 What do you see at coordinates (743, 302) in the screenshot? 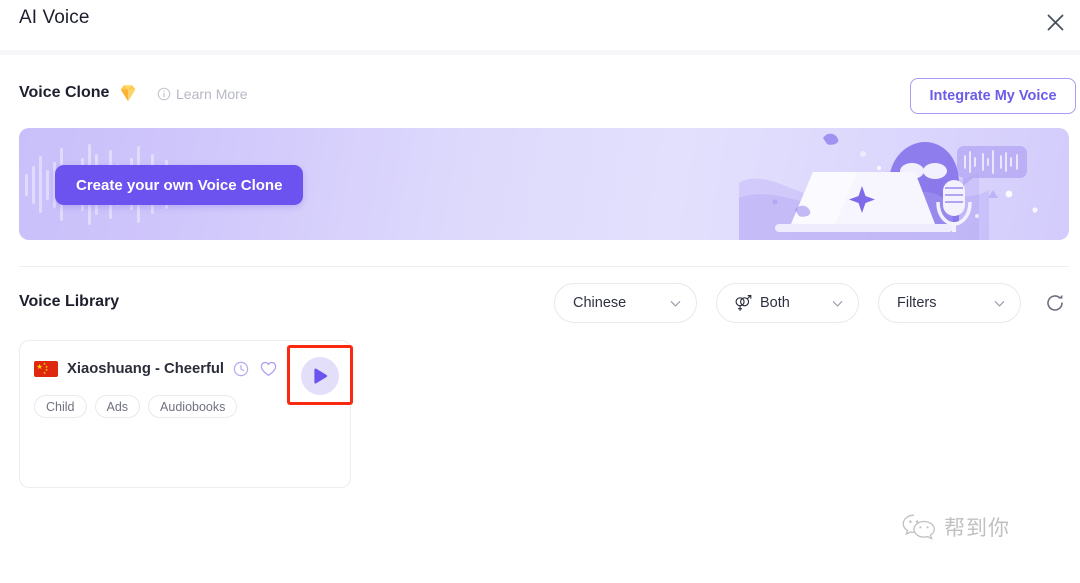
I see `gender-symbol-icon` at bounding box center [743, 302].